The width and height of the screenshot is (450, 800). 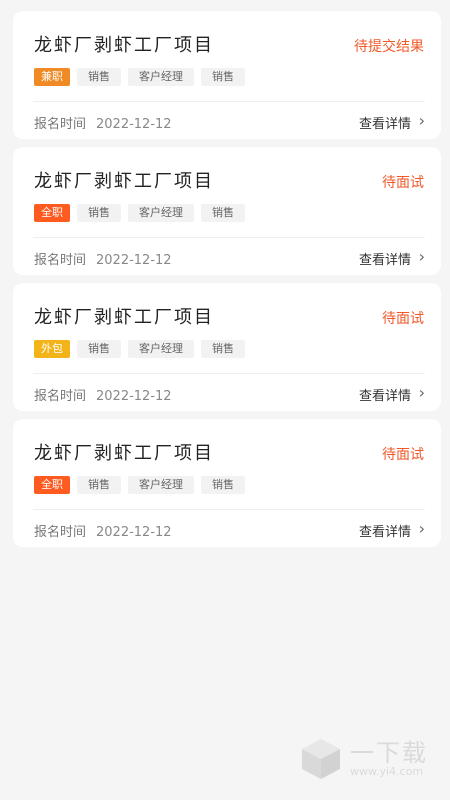 What do you see at coordinates (389, 753) in the screenshot?
I see `watermark-brand: 一下载` at bounding box center [389, 753].